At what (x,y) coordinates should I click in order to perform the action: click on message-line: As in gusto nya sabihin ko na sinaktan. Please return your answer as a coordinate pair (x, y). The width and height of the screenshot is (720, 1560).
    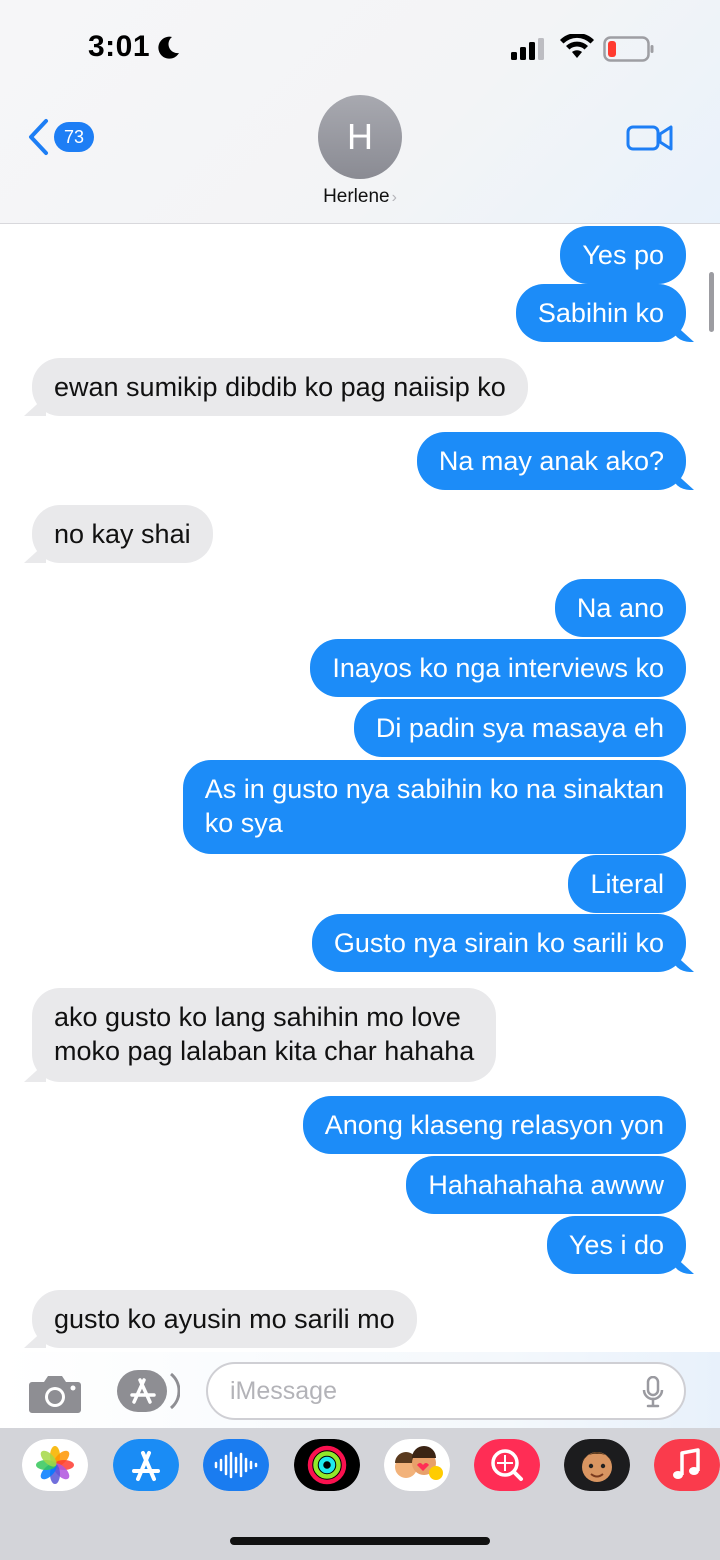
    Looking at the image, I should click on (434, 789).